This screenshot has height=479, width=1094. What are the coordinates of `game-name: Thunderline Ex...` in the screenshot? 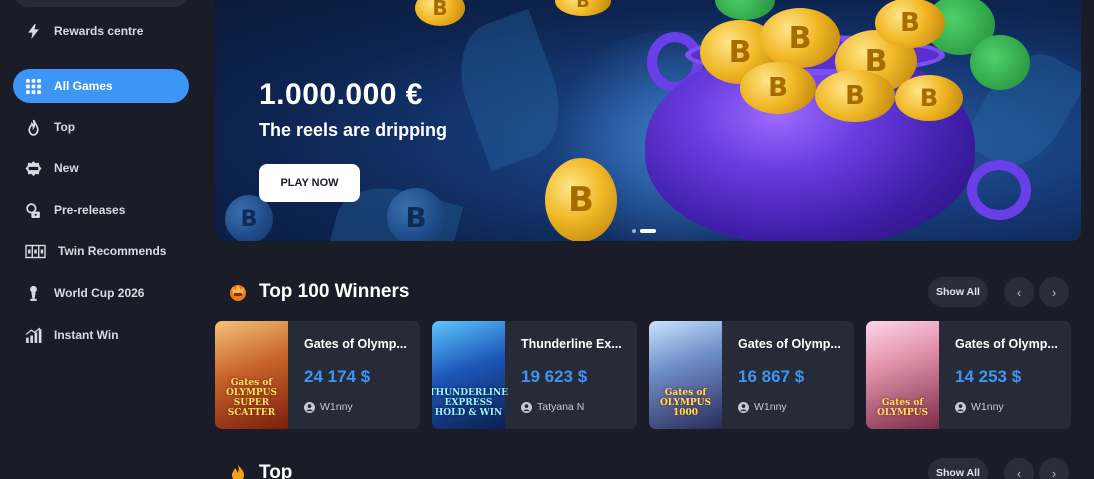 It's located at (571, 344).